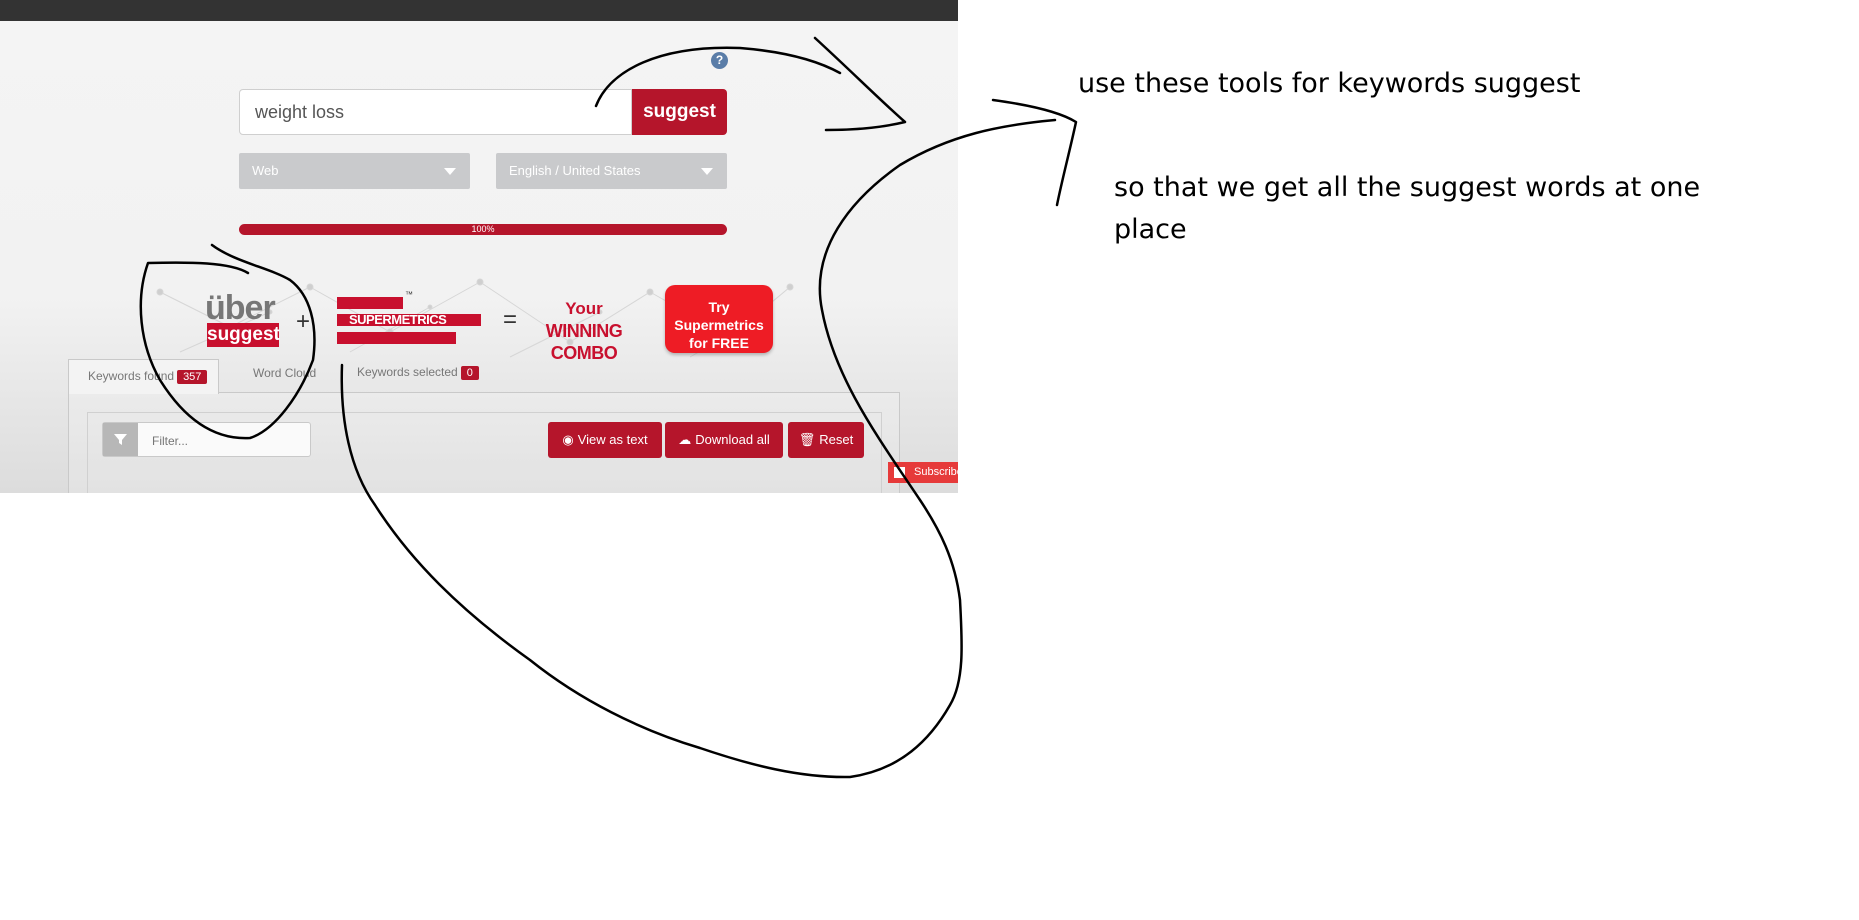 This screenshot has height=920, width=1859. Describe the element at coordinates (719, 60) in the screenshot. I see `help-icon: ?` at that location.